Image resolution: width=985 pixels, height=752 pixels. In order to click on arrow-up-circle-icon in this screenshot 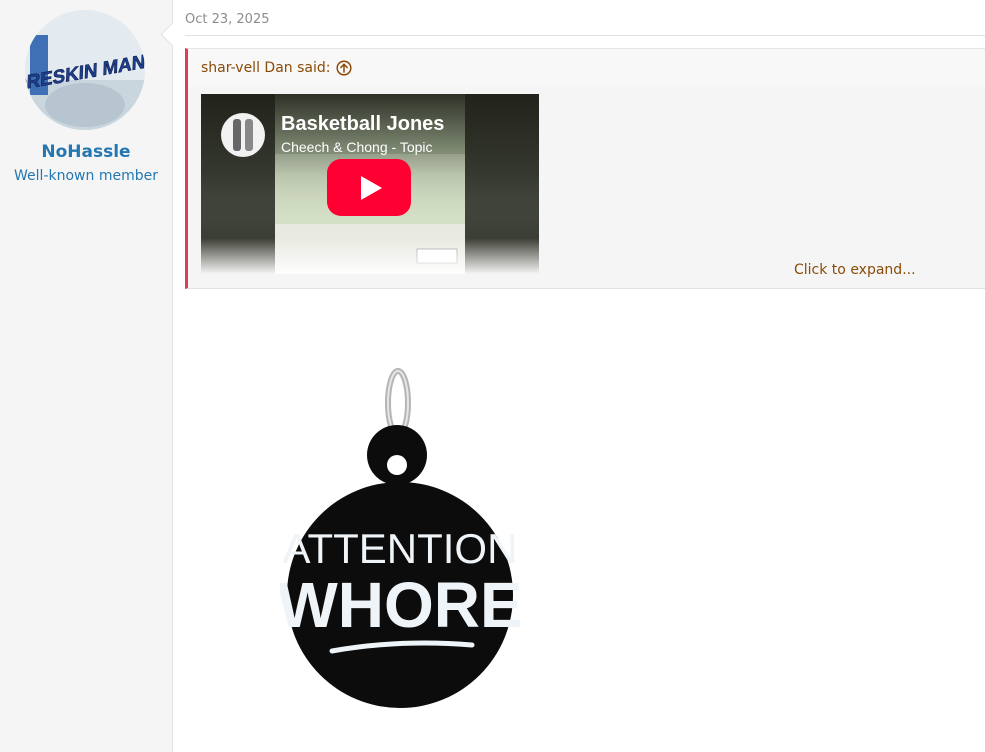, I will do `click(344, 68)`.